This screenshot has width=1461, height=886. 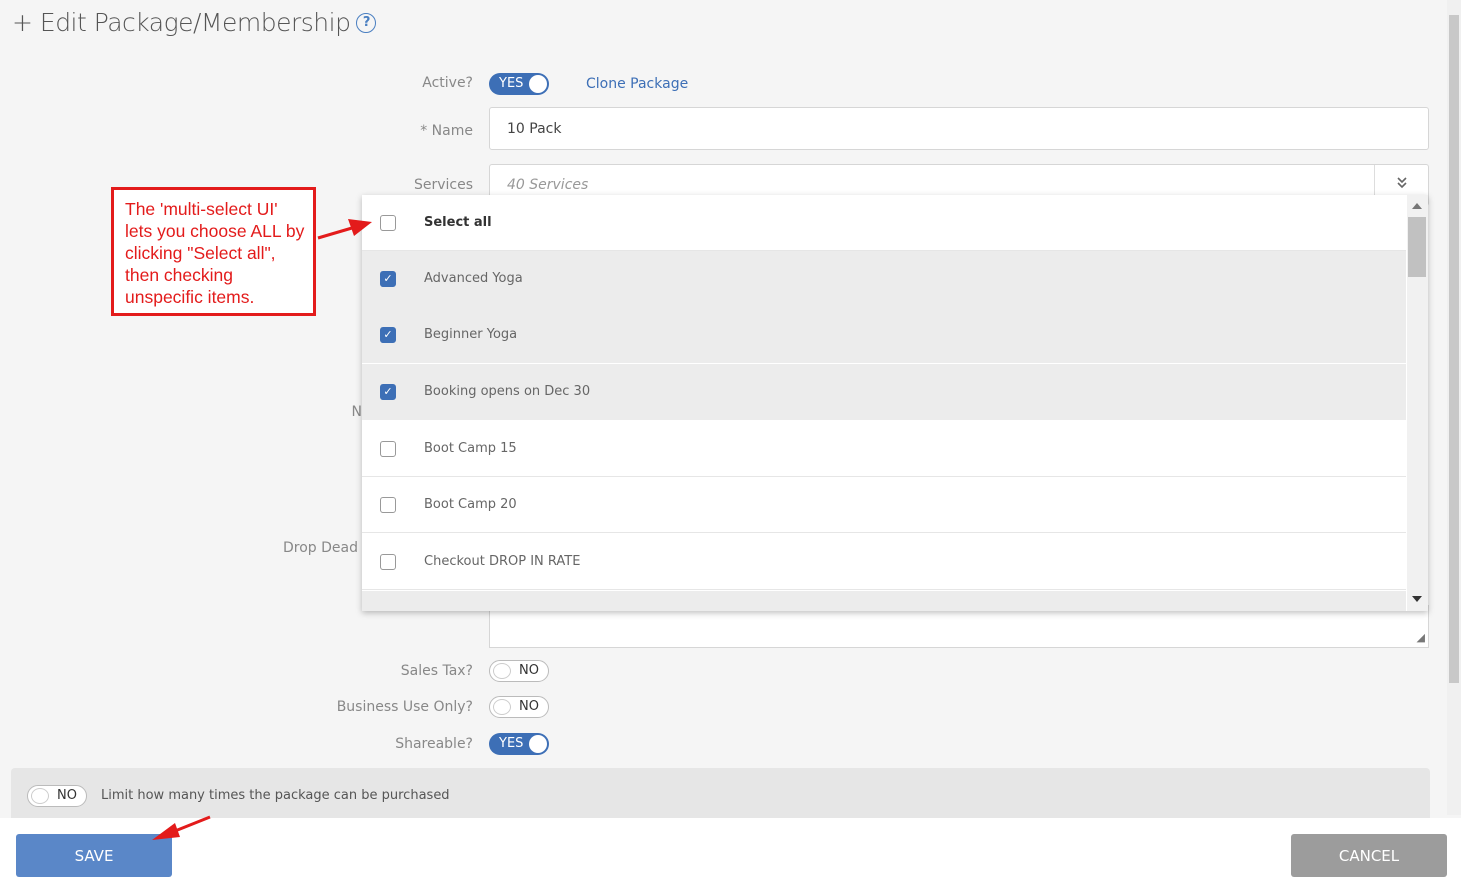 I want to click on business-use-label: Business Use Only?, so click(x=404, y=707).